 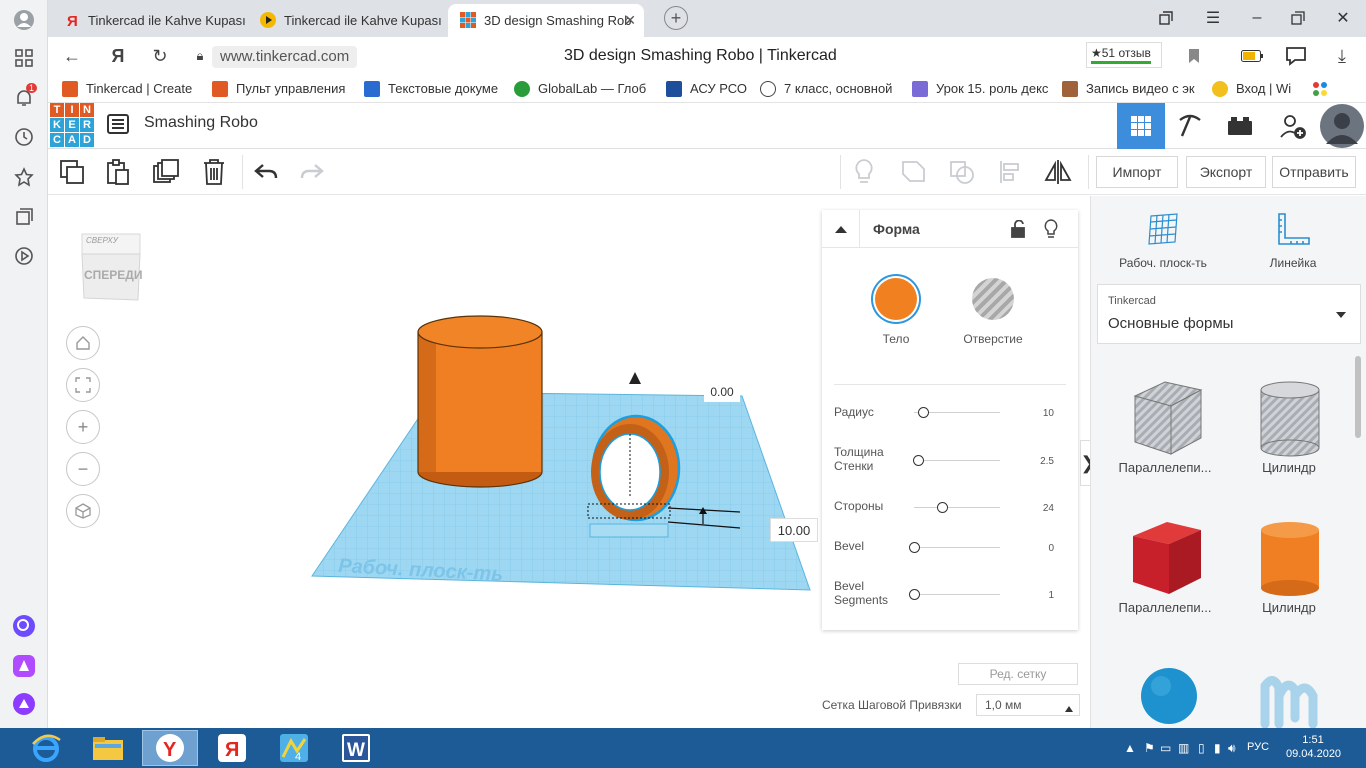 I want to click on tray-flag-icon: ⚑, so click(x=1149, y=748).